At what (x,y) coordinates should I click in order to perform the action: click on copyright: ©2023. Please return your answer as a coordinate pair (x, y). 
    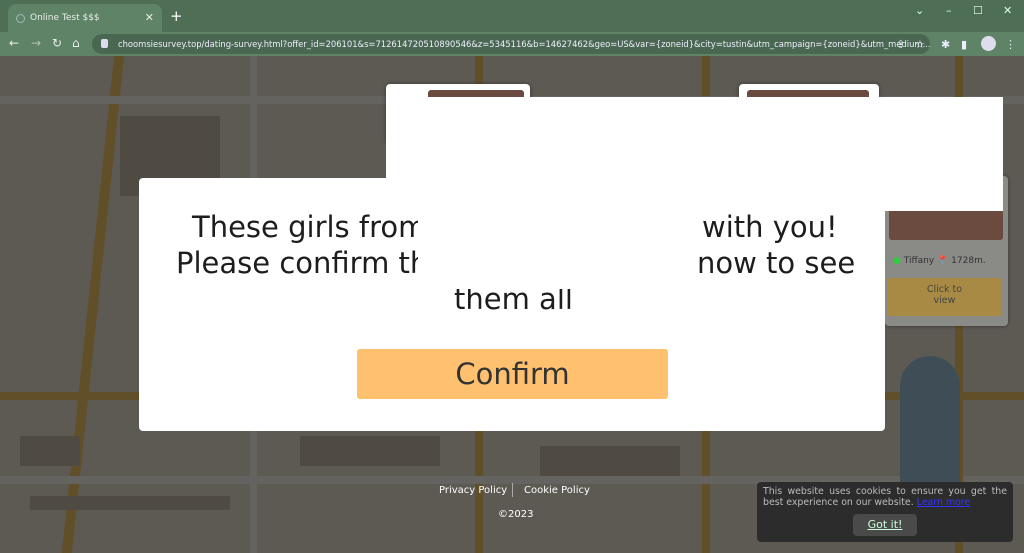
    Looking at the image, I should click on (516, 514).